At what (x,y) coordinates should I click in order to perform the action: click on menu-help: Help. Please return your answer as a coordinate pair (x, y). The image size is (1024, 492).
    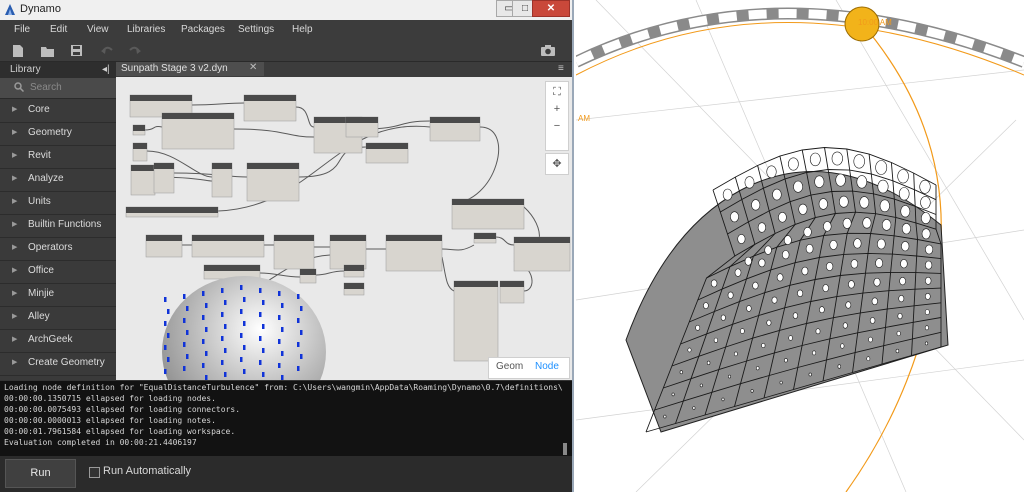
    Looking at the image, I should click on (302, 29).